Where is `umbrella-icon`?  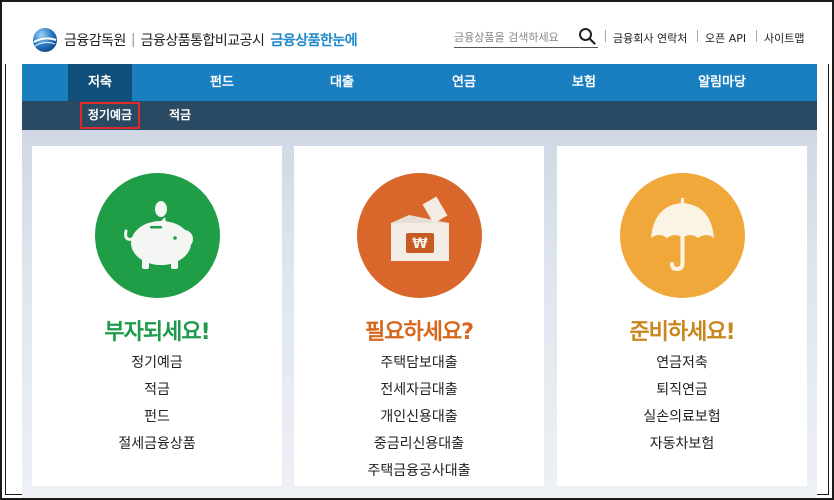
umbrella-icon is located at coordinates (682, 235).